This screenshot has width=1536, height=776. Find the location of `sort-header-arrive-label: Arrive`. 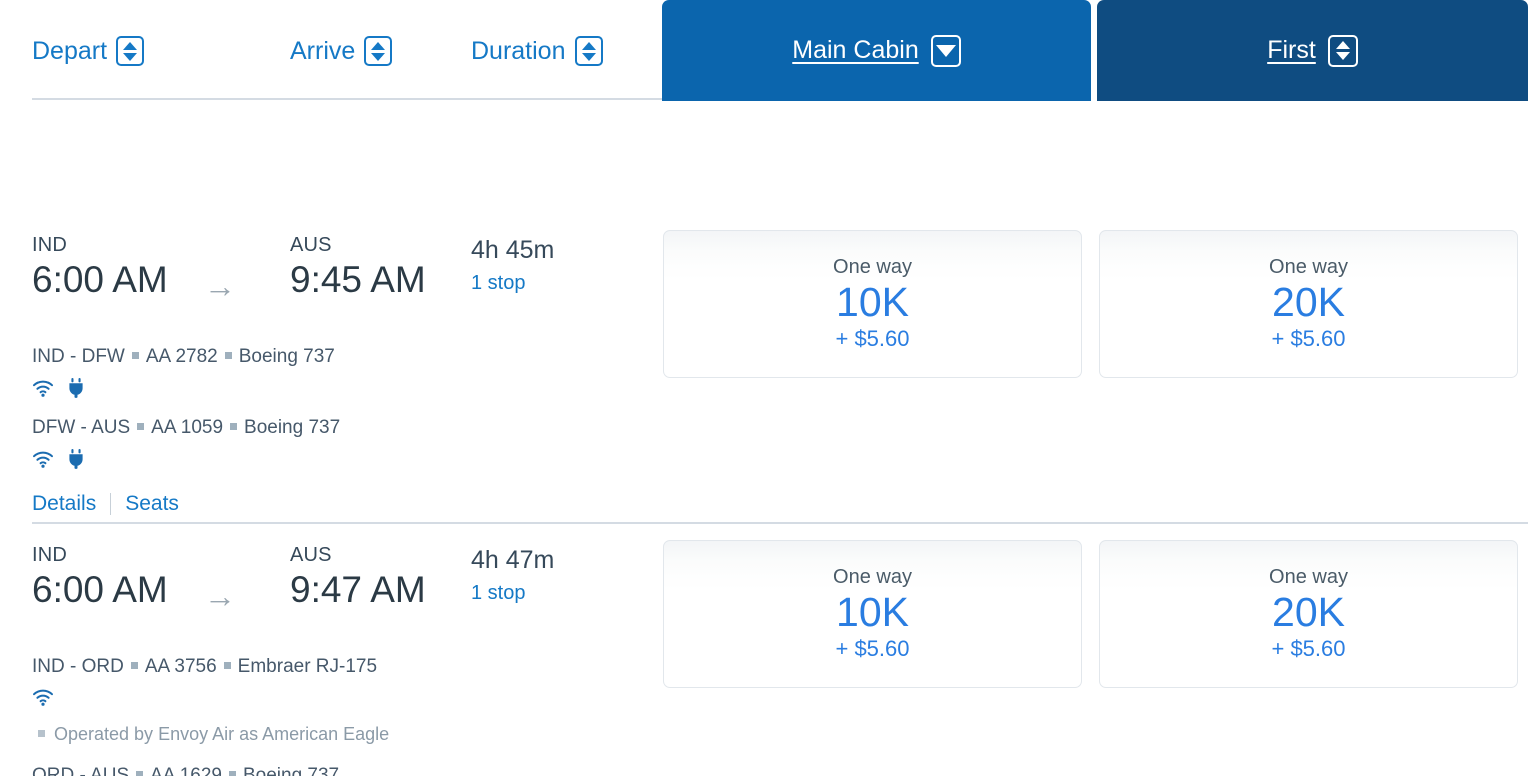

sort-header-arrive-label: Arrive is located at coordinates (323, 50).